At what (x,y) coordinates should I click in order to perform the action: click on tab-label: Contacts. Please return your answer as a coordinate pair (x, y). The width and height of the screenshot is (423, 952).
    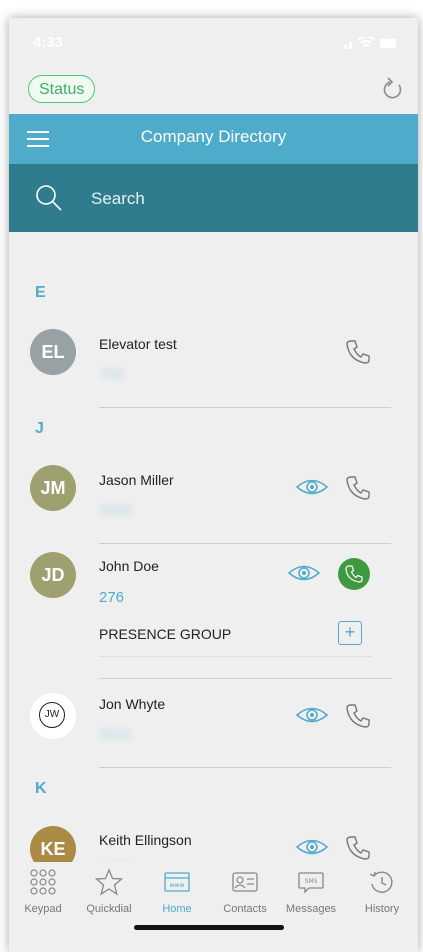
    Looking at the image, I should click on (245, 909).